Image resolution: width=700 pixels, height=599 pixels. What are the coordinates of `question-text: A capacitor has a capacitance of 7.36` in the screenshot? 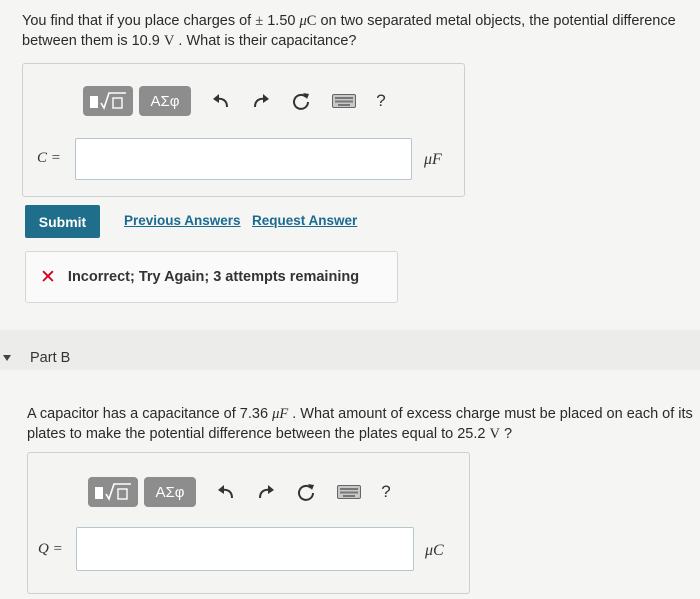 It's located at (150, 414).